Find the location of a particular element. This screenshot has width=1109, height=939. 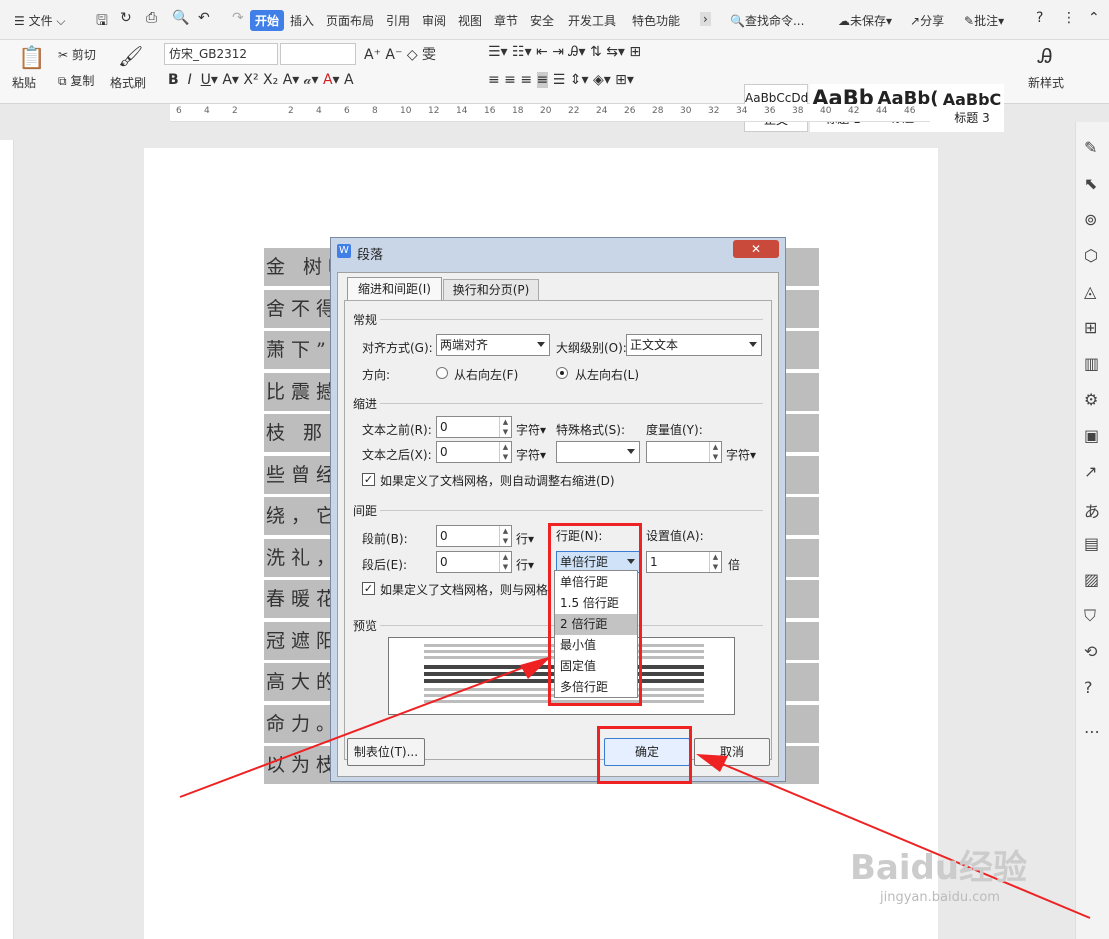

arrow-line-left is located at coordinates (355, 731).